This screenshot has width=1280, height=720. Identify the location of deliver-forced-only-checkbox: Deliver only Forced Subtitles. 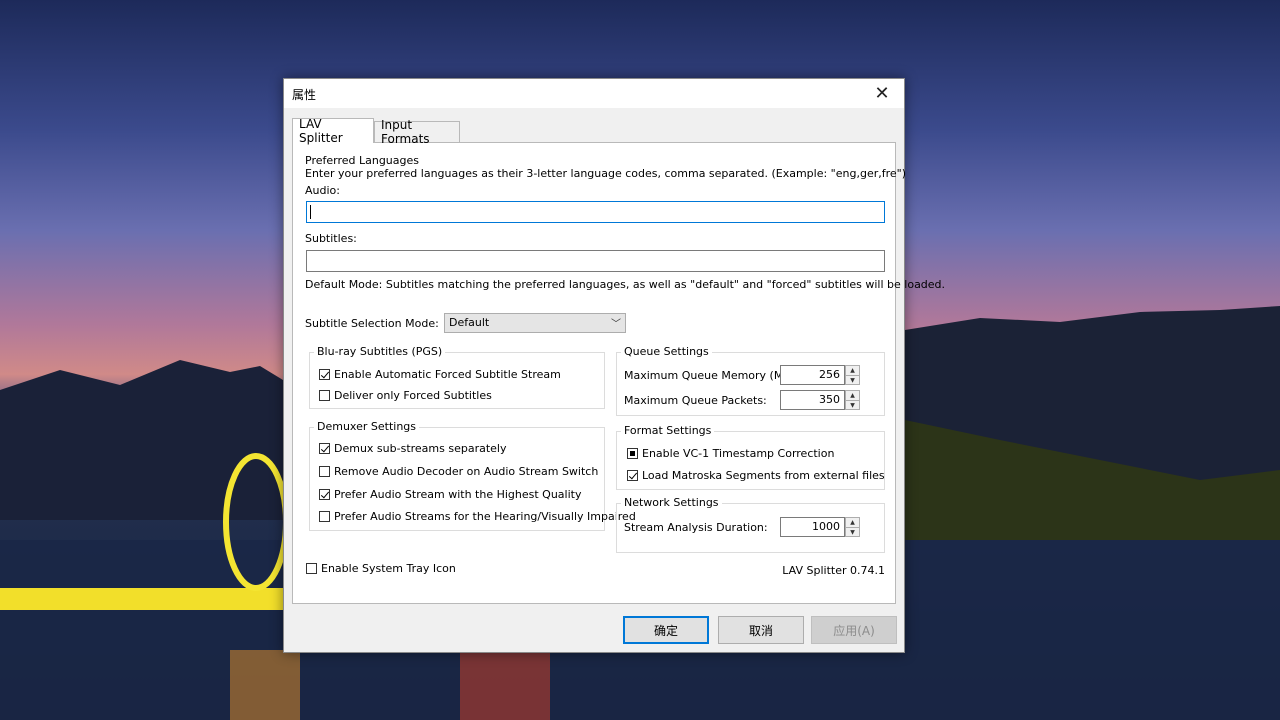
(405, 395).